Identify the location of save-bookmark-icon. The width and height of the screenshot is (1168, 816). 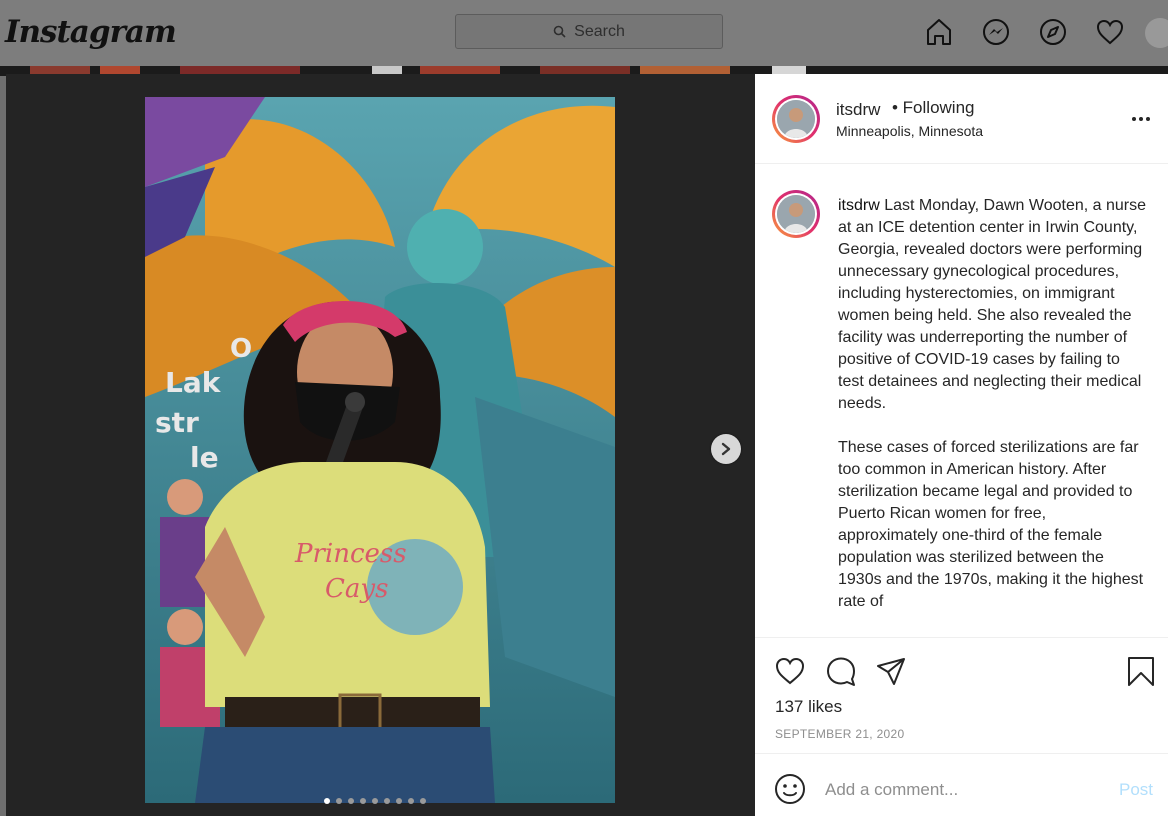
(1141, 671).